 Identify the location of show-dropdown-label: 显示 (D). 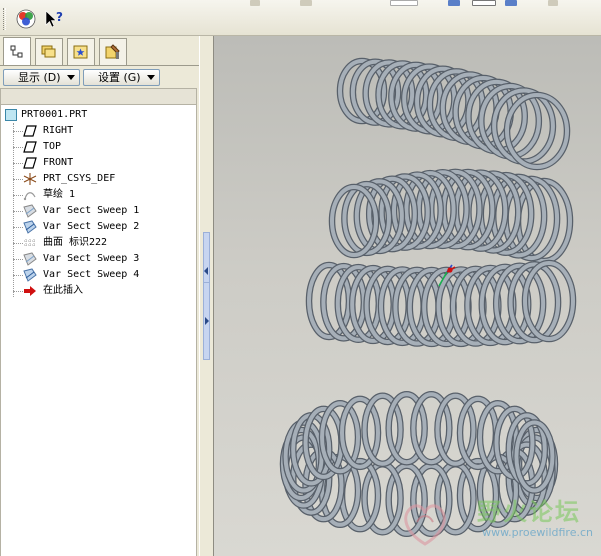
(39, 77).